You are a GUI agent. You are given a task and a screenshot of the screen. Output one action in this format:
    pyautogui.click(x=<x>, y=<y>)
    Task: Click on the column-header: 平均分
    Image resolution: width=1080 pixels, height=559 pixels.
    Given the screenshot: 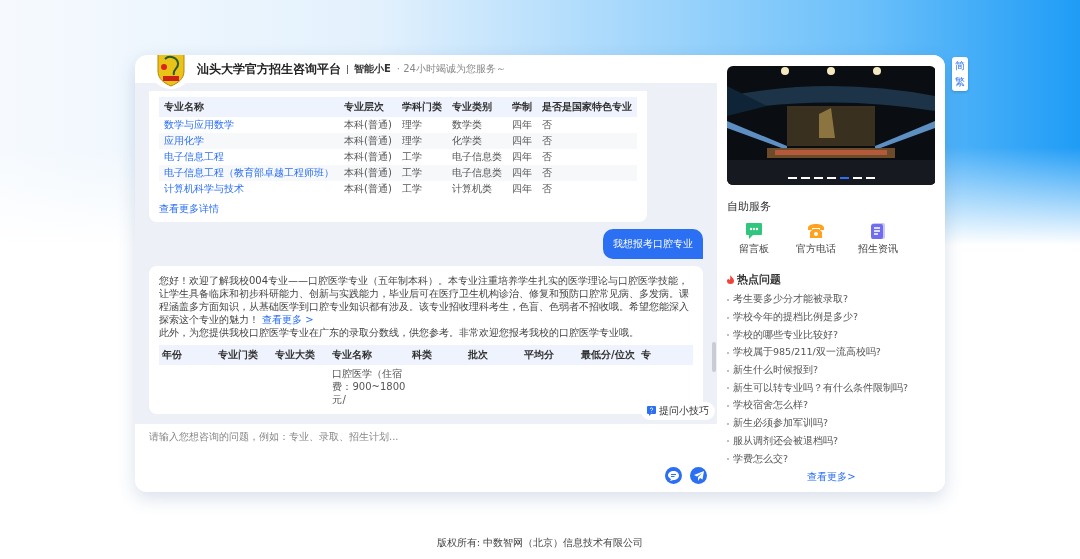 What is the action you would take?
    pyautogui.click(x=549, y=355)
    